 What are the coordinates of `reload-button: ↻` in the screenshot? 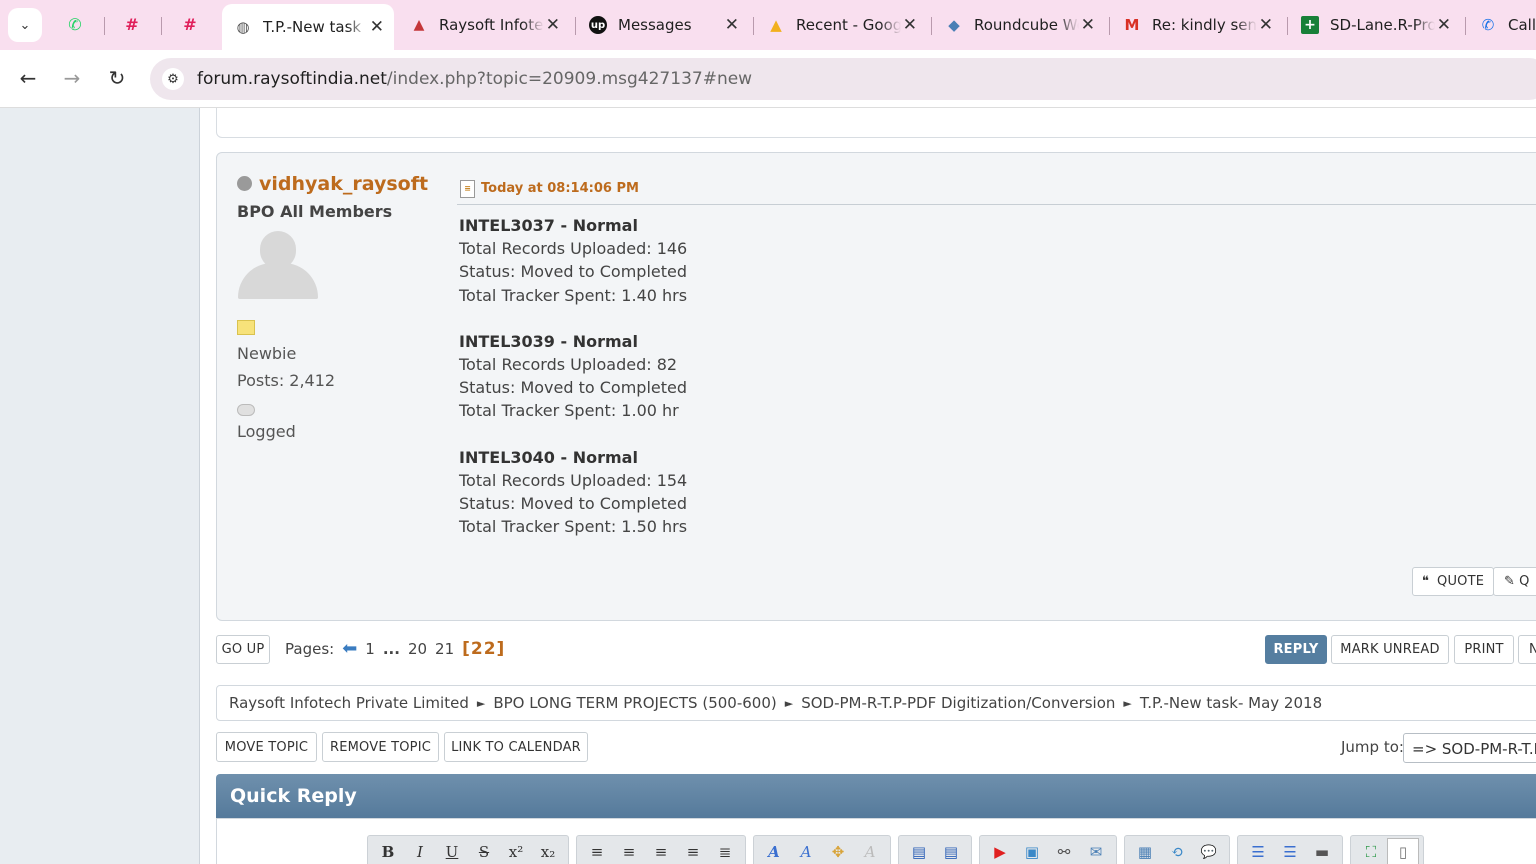 It's located at (117, 78).